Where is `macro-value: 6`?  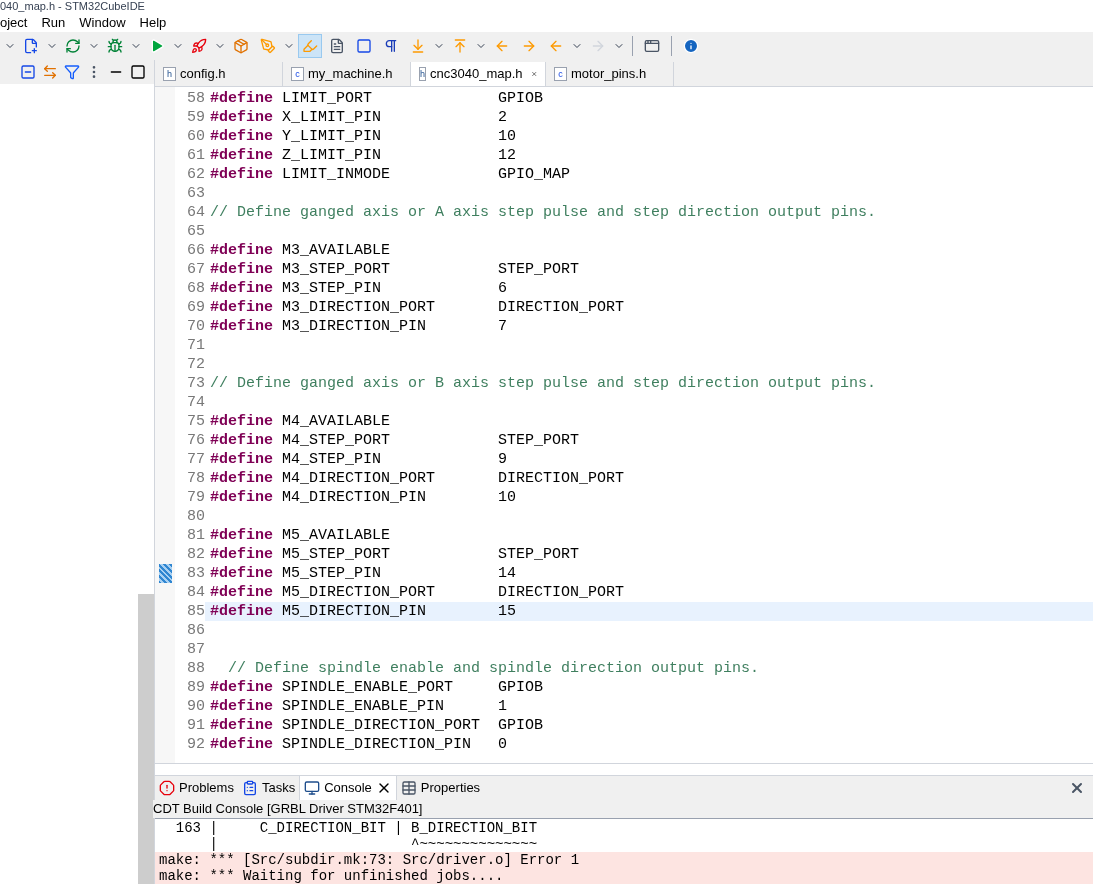
macro-value: 6 is located at coordinates (502, 288).